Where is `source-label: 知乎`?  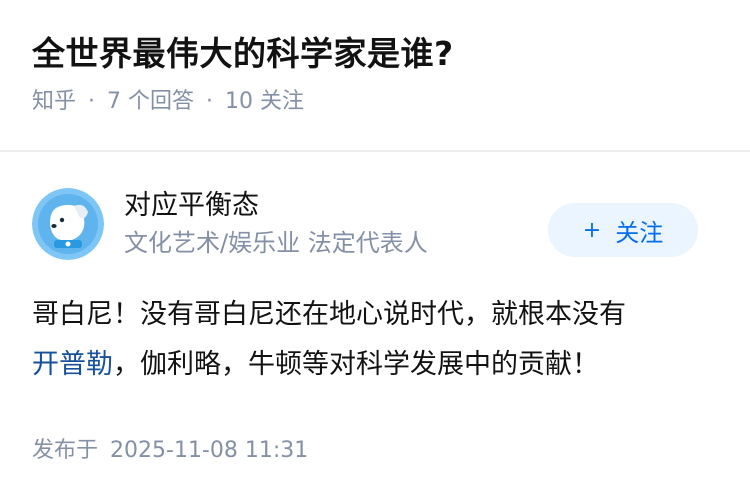
source-label: 知乎 is located at coordinates (54, 102).